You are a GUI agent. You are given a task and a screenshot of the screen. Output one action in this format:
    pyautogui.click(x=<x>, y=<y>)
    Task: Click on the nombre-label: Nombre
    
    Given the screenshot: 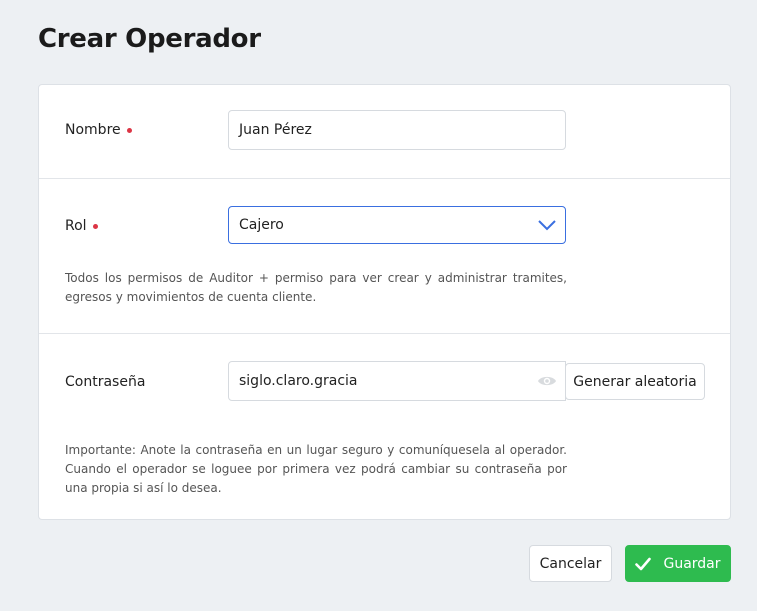 What is the action you would take?
    pyautogui.click(x=98, y=130)
    